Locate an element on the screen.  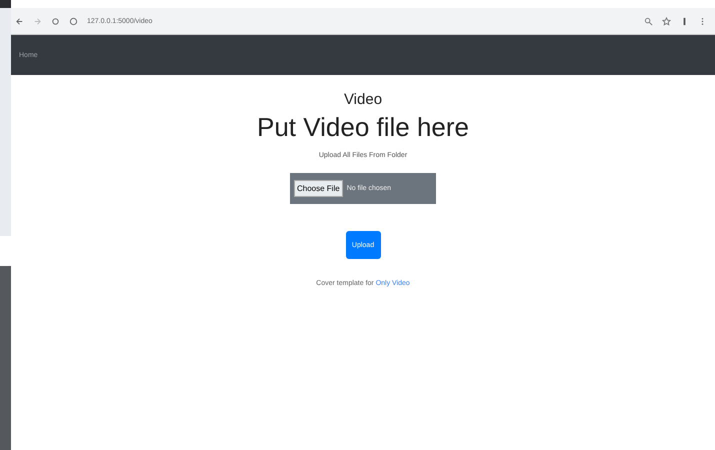
choose-file-button: Choose File is located at coordinates (318, 188).